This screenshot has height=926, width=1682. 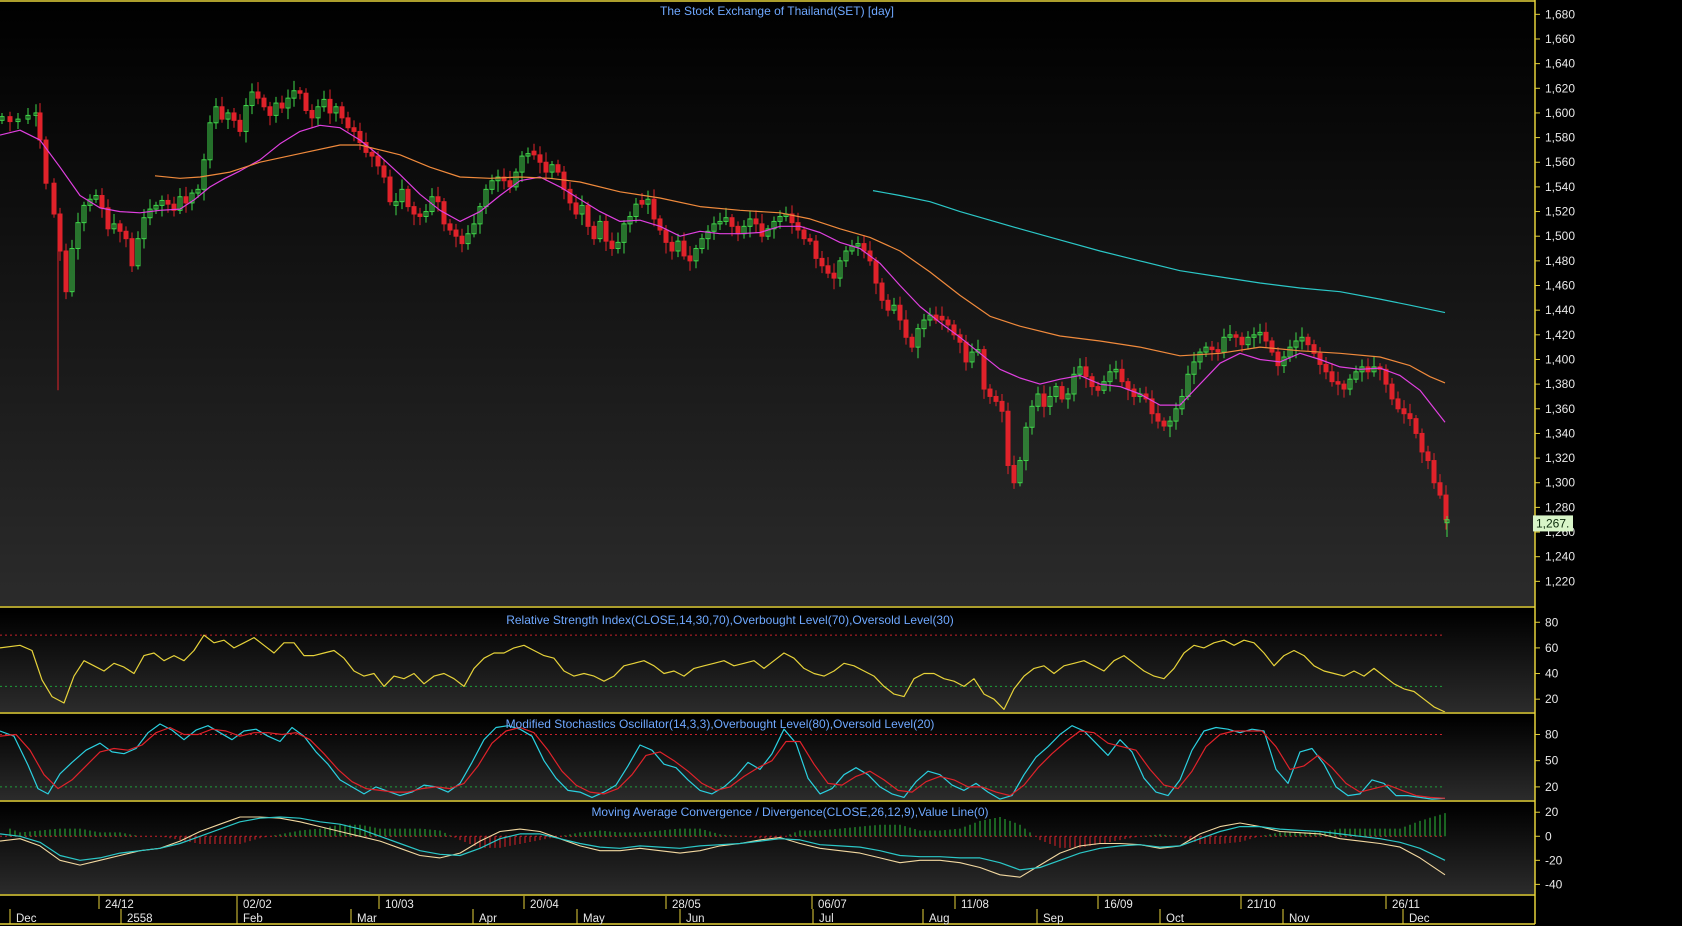 I want to click on y-tick-label: 1,380, so click(x=1560, y=384).